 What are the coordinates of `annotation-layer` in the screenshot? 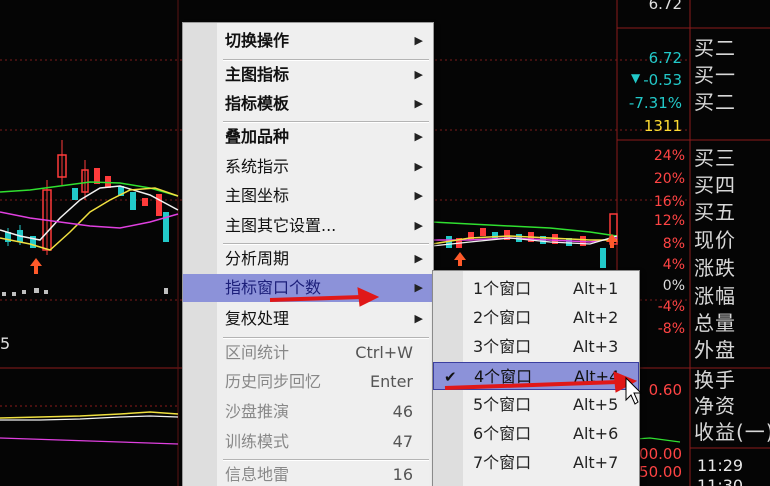 It's located at (456, 346).